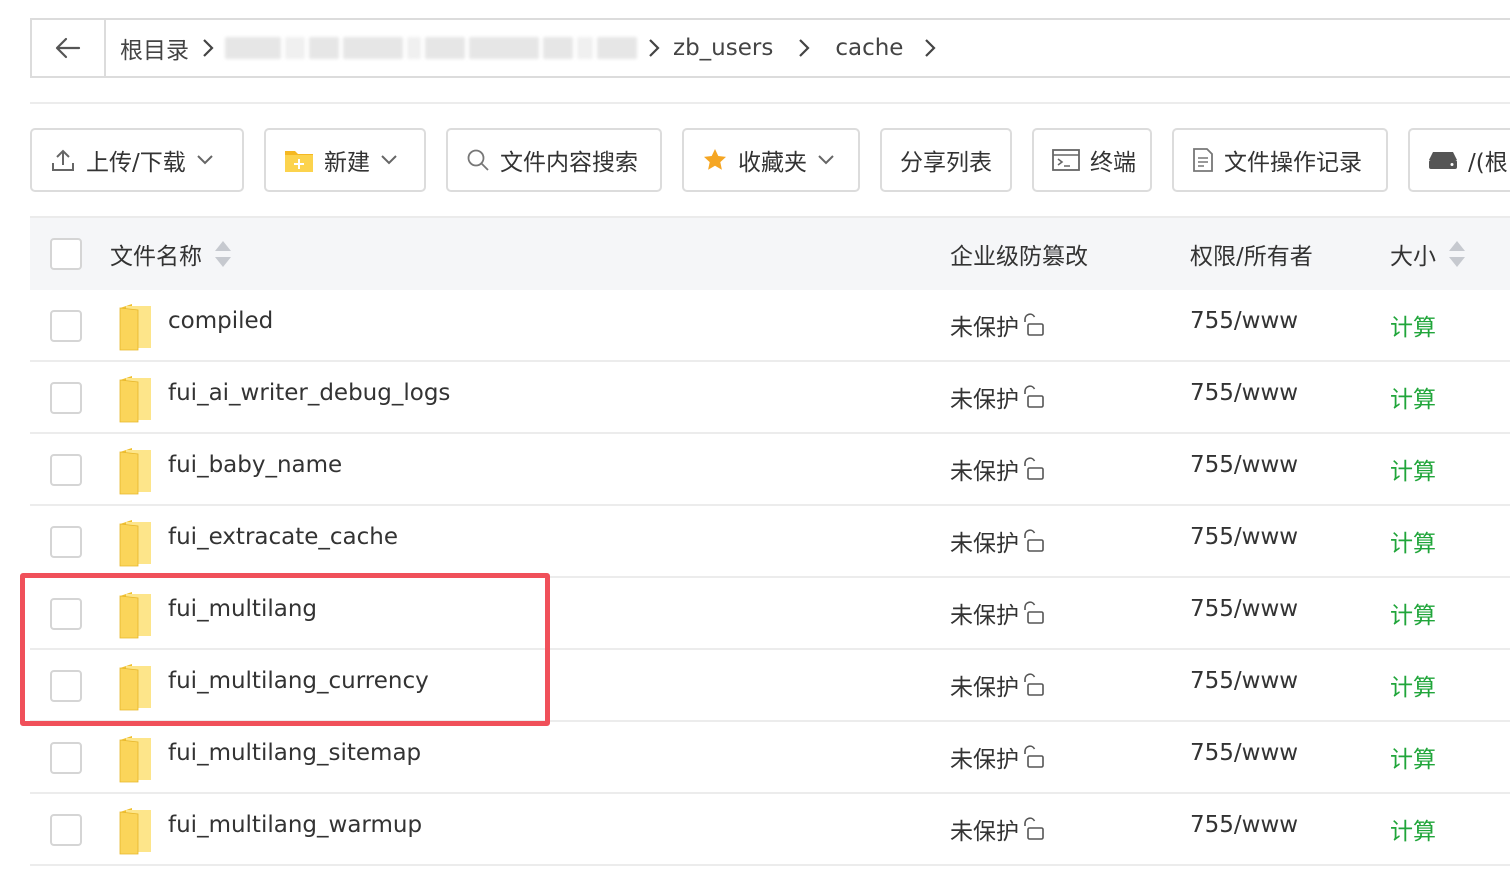  Describe the element at coordinates (295, 825) in the screenshot. I see `file-name: fui_multilang_warmup` at that location.